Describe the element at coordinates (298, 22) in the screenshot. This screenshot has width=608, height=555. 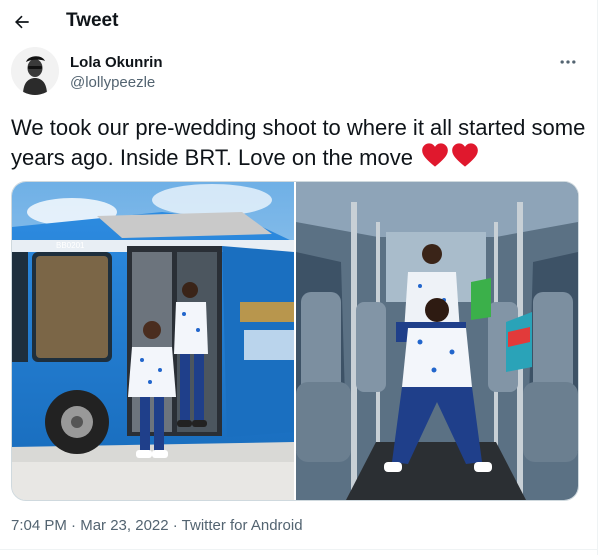
I see `tweet-header: Tweet` at that location.